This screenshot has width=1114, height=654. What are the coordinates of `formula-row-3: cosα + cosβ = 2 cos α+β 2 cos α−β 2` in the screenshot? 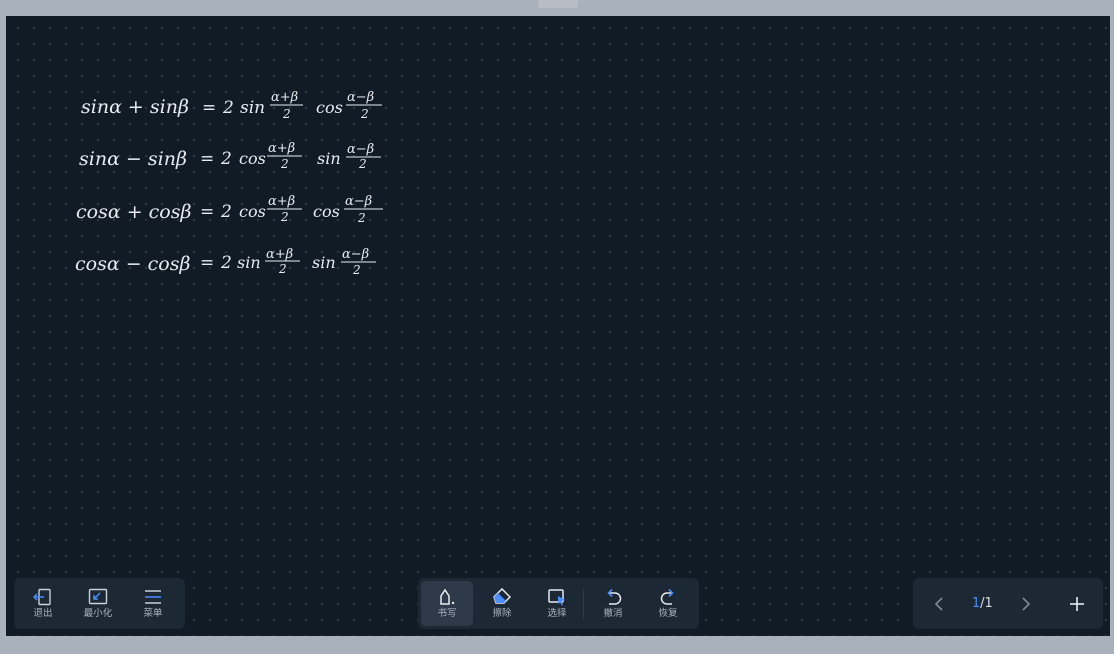 It's located at (229, 209).